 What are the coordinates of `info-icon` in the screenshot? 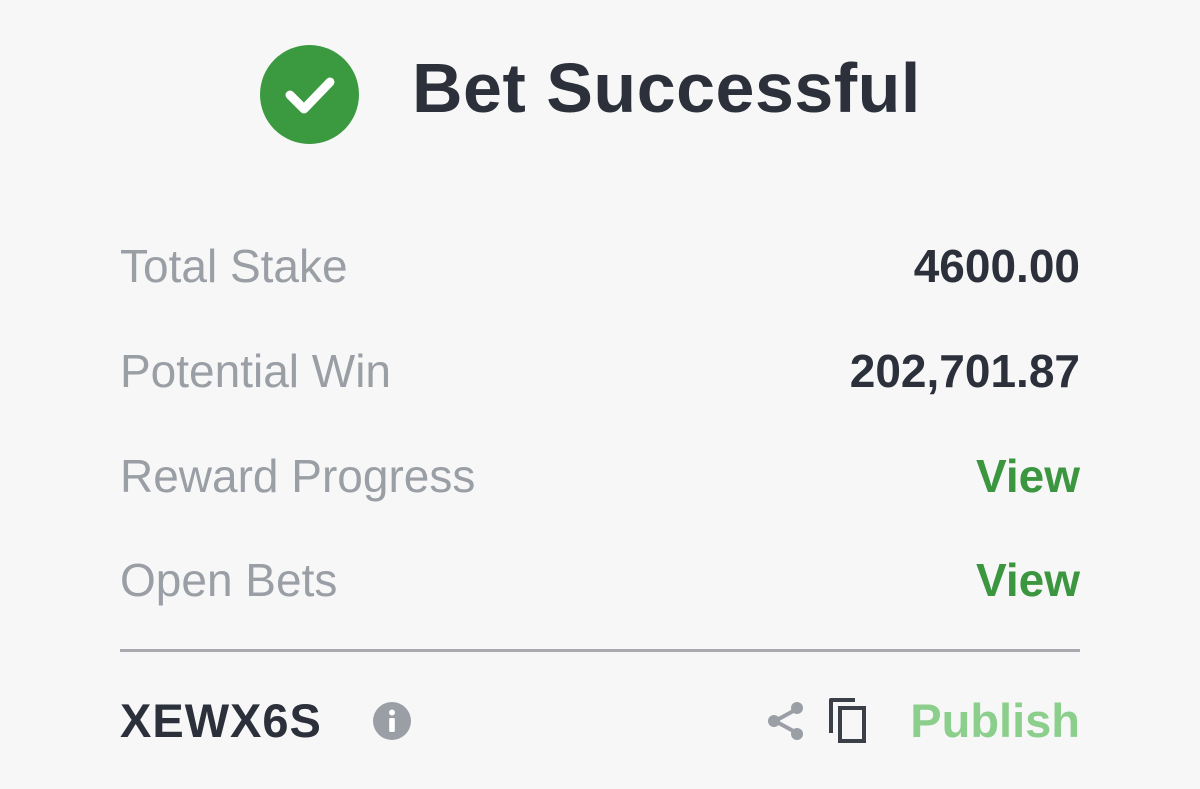 It's located at (392, 721).